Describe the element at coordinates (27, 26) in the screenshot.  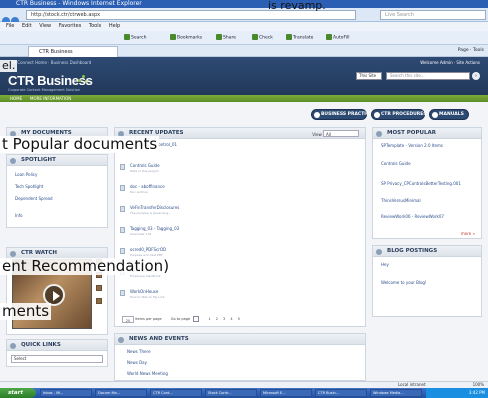
I see `menu-edit: Edit` at that location.